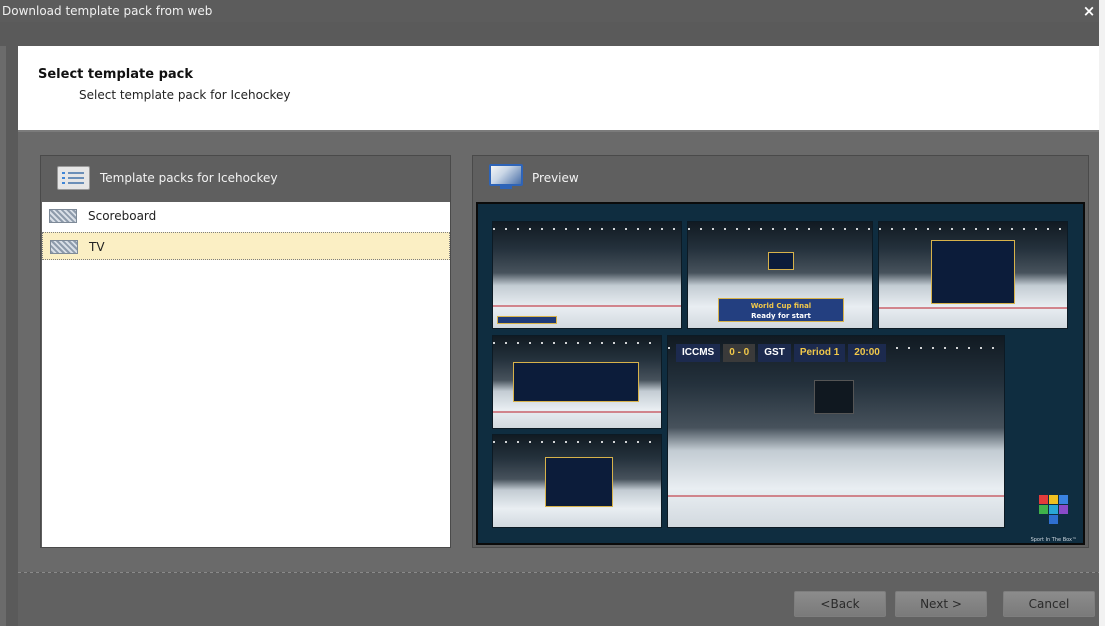 This screenshot has width=1105, height=626. I want to click on page-subtitle: Select template pack for Icehockey, so click(185, 95).